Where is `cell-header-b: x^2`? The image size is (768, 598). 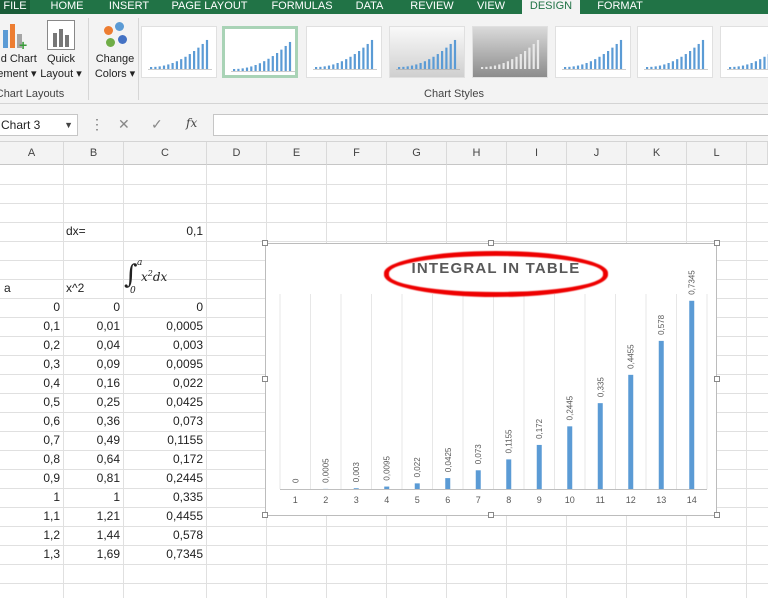 cell-header-b: x^2 is located at coordinates (95, 288).